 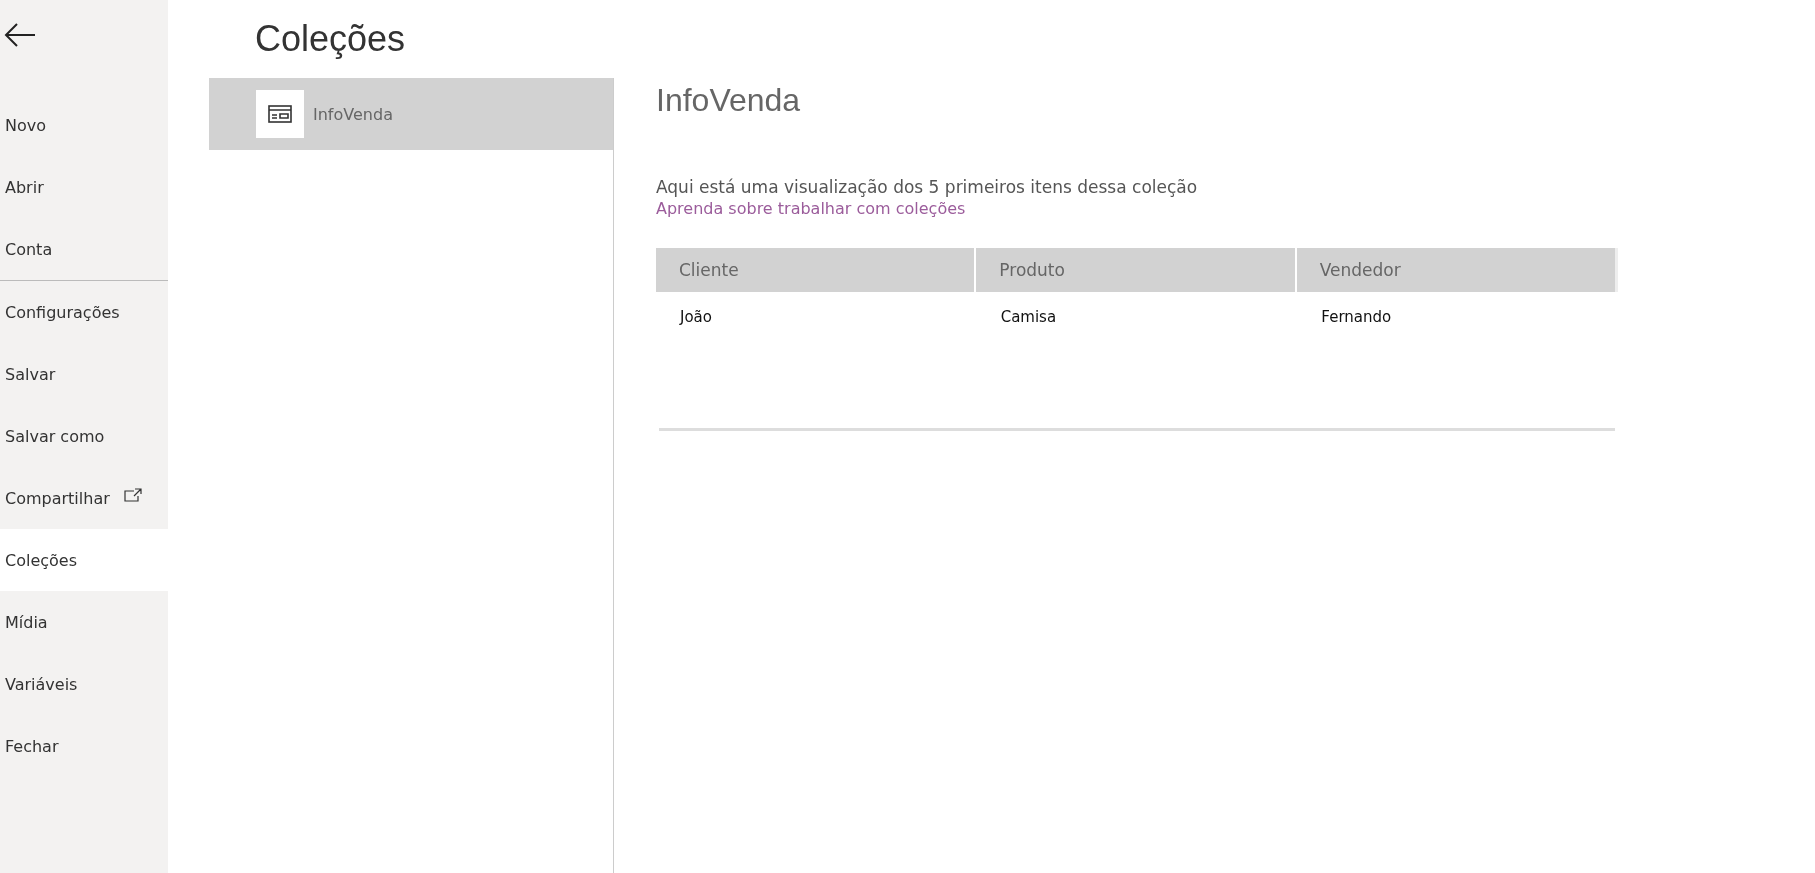 What do you see at coordinates (84, 622) in the screenshot?
I see `sidebar-item: Mídia` at bounding box center [84, 622].